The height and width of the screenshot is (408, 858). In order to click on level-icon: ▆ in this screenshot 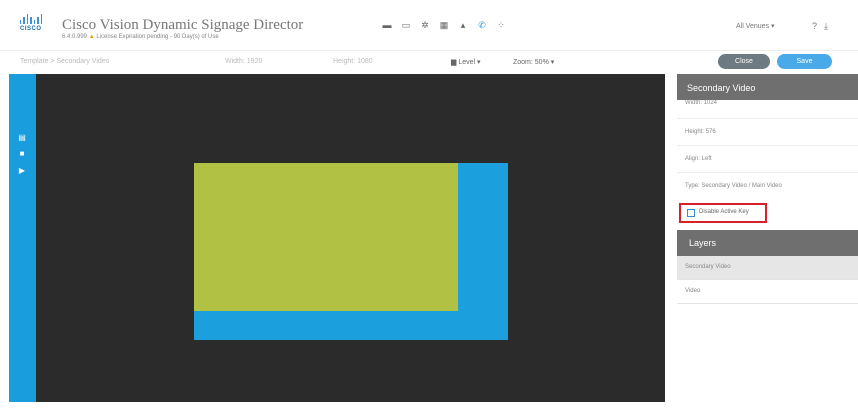, I will do `click(454, 62)`.